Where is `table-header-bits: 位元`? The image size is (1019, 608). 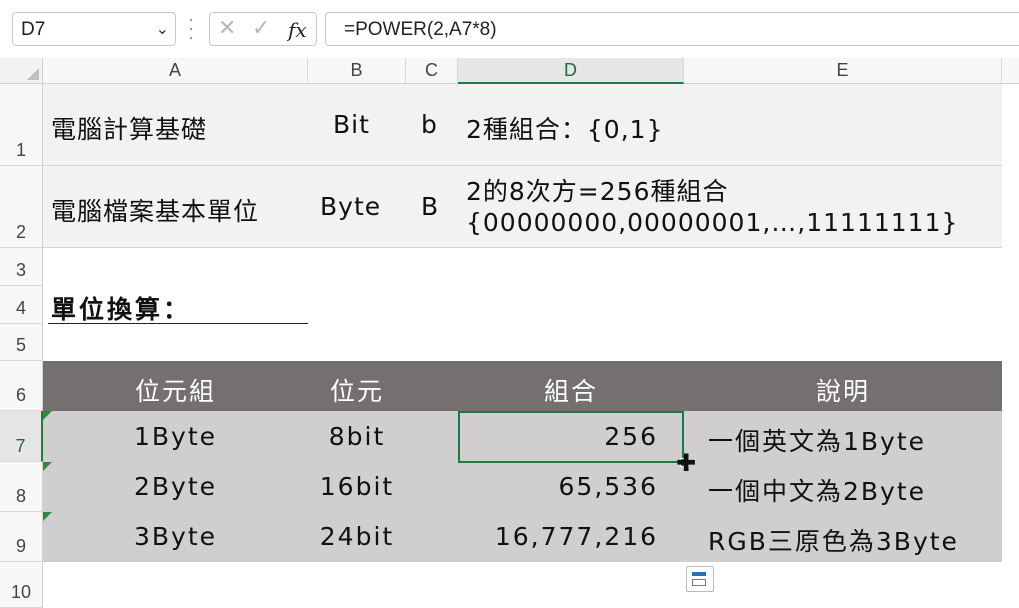
table-header-bits: 位元 is located at coordinates (357, 390).